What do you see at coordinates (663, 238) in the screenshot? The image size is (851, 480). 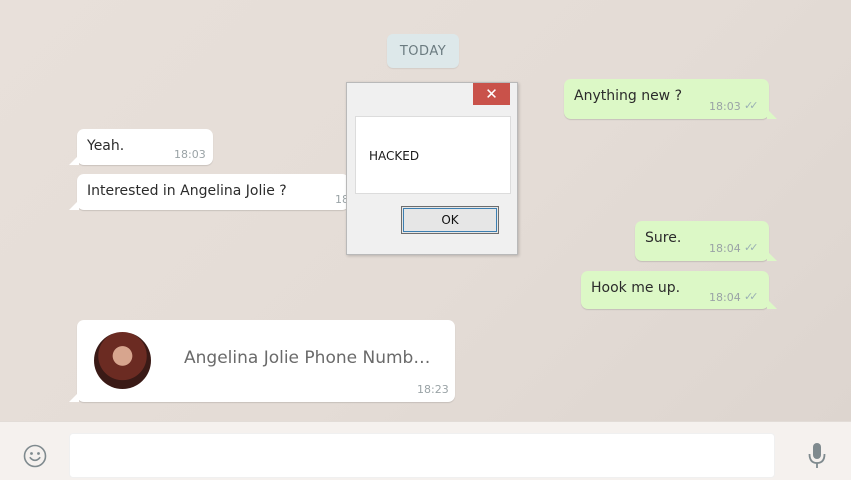 I see `message-text: Sure.` at bounding box center [663, 238].